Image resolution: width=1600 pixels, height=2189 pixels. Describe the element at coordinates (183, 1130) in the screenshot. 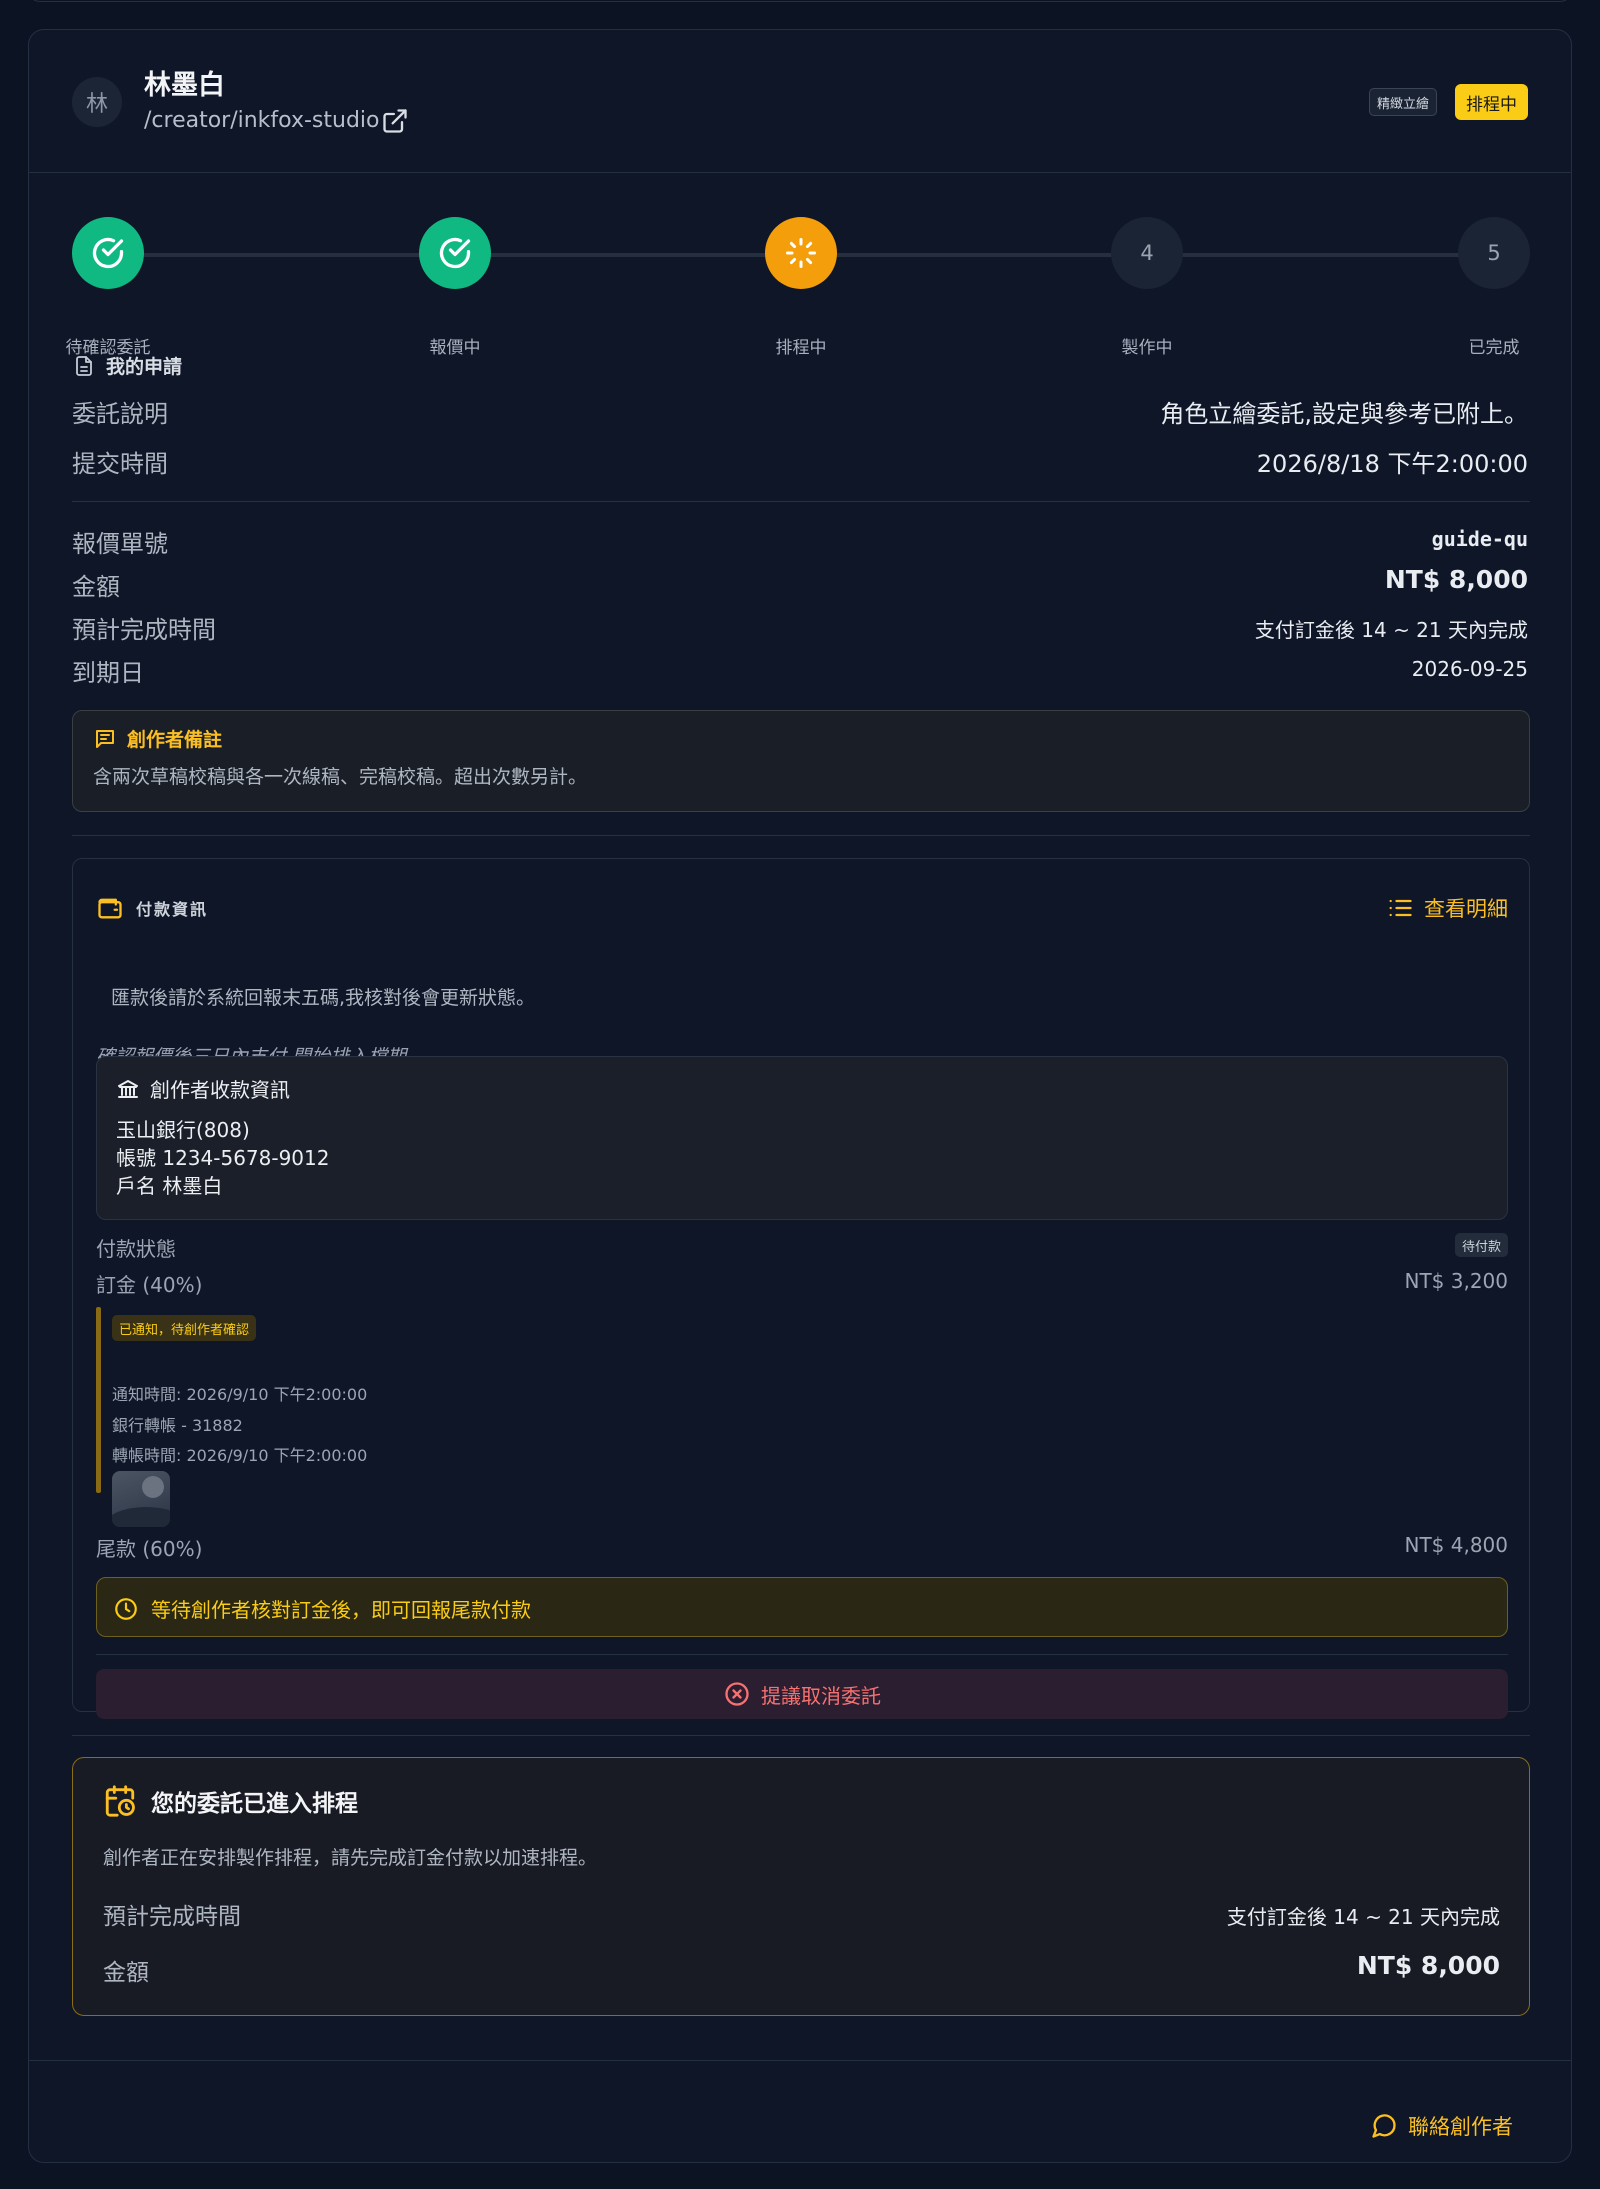

I see `bank-name: 玉山銀行(808)` at that location.